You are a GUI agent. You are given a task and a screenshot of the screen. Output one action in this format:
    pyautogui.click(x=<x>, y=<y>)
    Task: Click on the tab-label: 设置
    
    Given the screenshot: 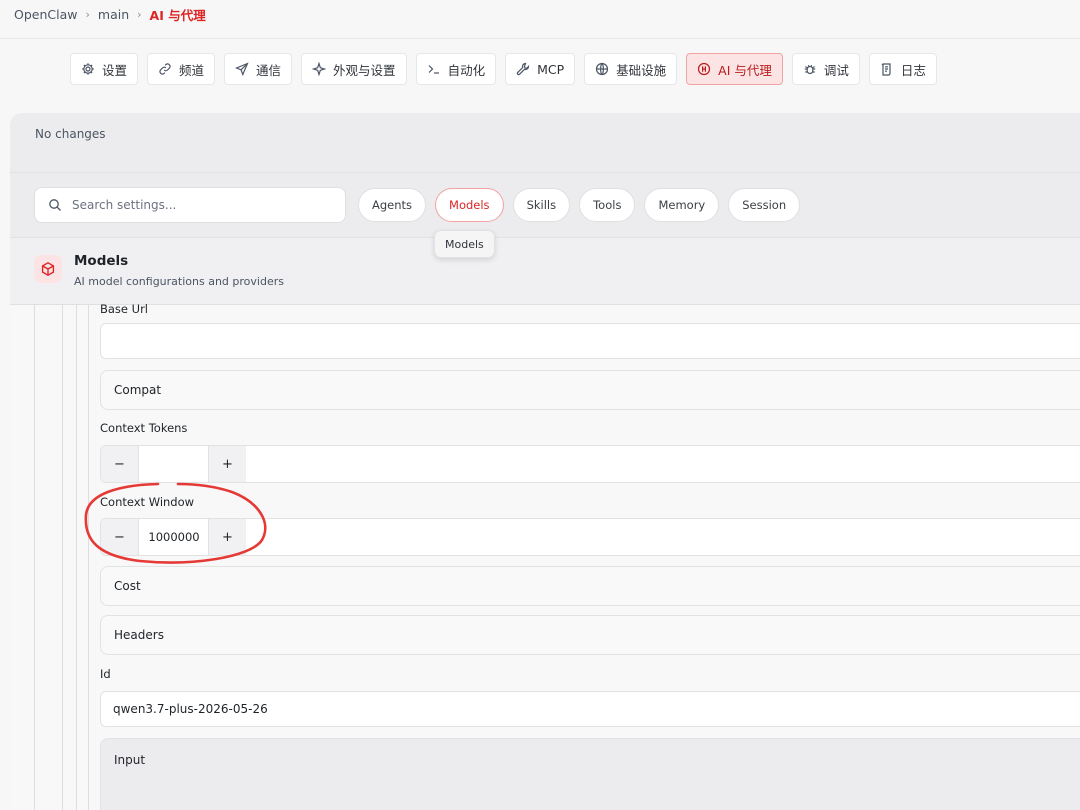 What is the action you would take?
    pyautogui.click(x=115, y=70)
    